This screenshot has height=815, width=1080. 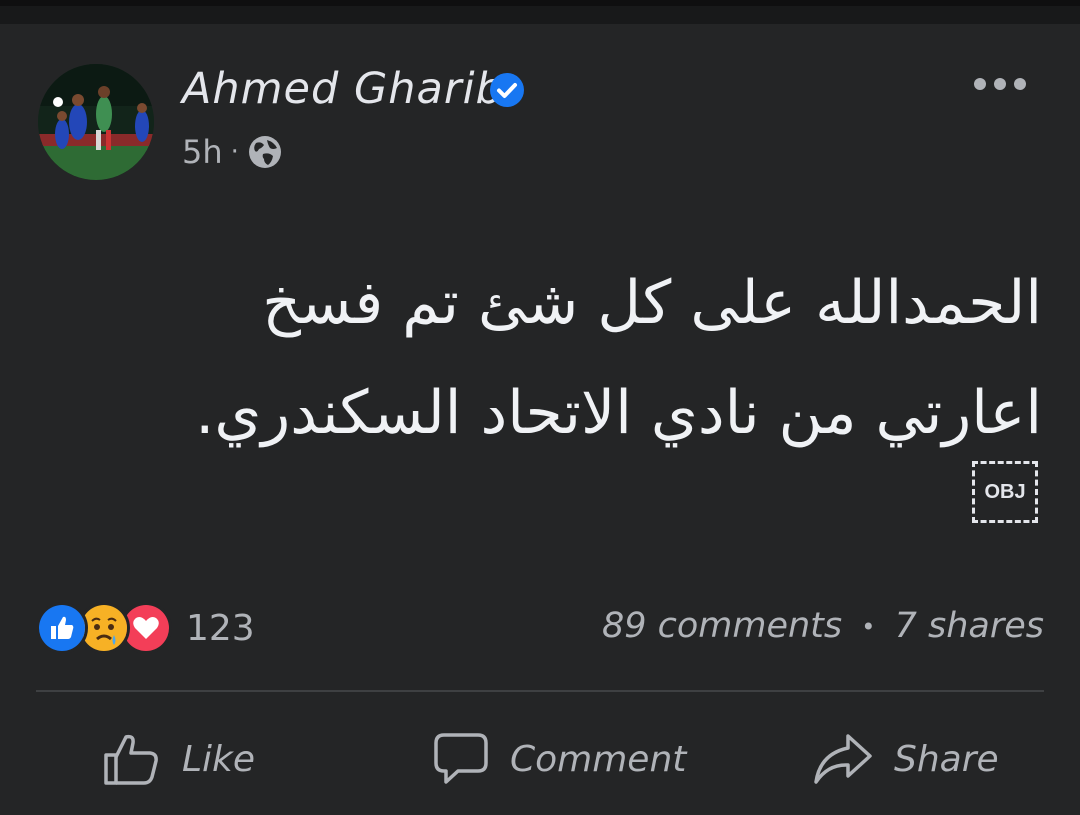 I want to click on like-reaction, so click(x=62, y=628).